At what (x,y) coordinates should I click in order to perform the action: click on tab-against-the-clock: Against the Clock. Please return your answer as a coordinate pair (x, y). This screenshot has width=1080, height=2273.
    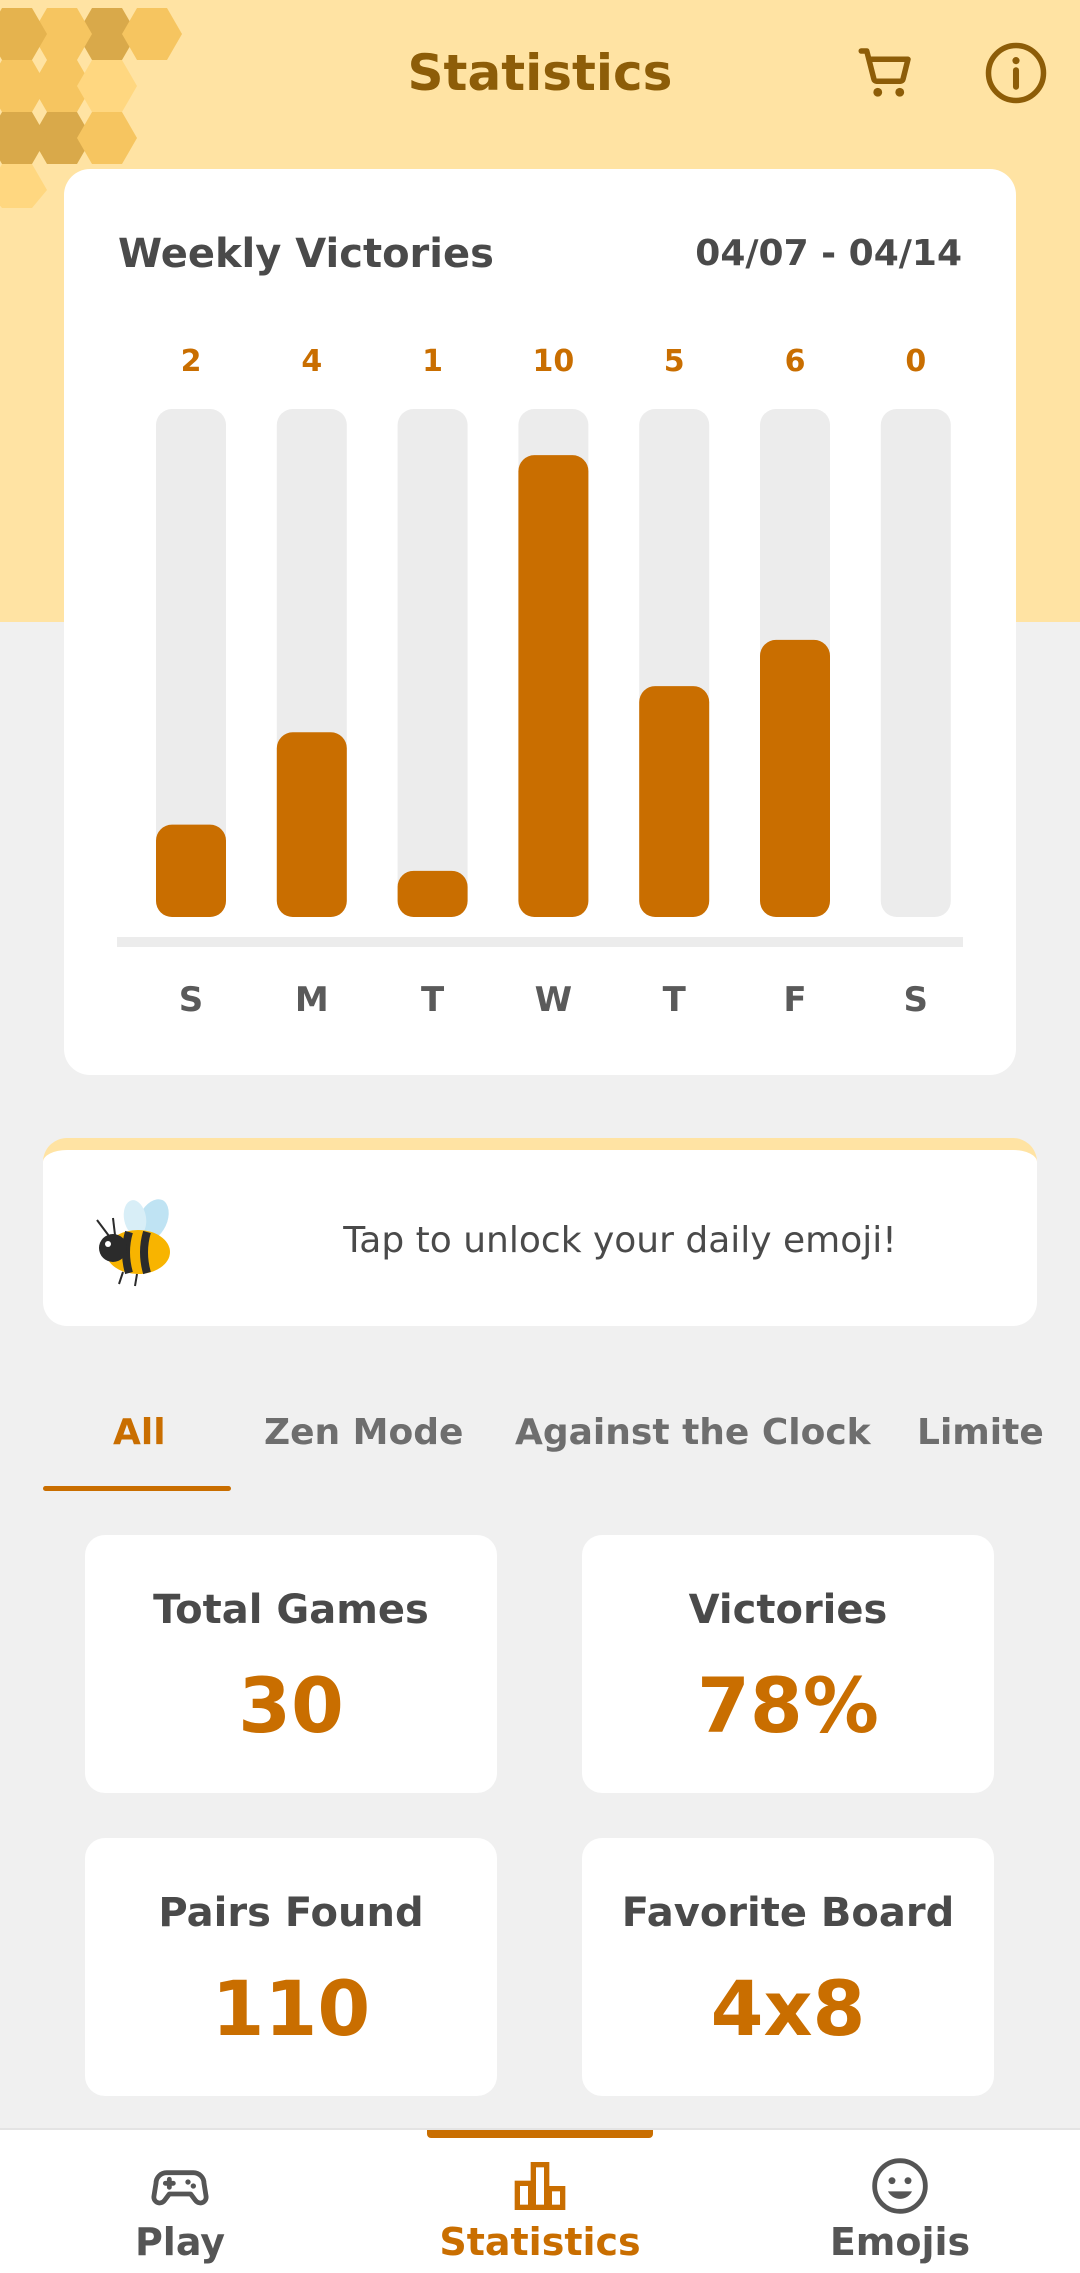
    Looking at the image, I should click on (693, 1432).